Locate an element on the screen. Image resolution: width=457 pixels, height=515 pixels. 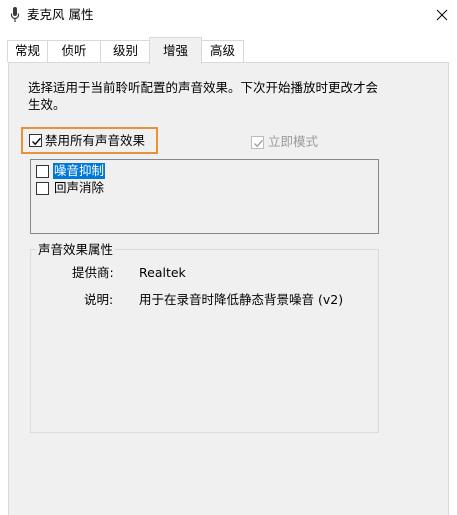
effect-item-noise-suppression: 噪音抑制 is located at coordinates (71, 171).